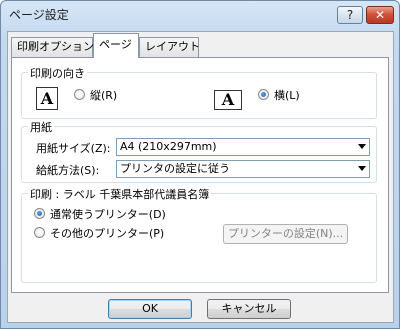 The width and height of the screenshot is (400, 329). Describe the element at coordinates (228, 100) in the screenshot. I see `paper-landscape-icon: A` at that location.